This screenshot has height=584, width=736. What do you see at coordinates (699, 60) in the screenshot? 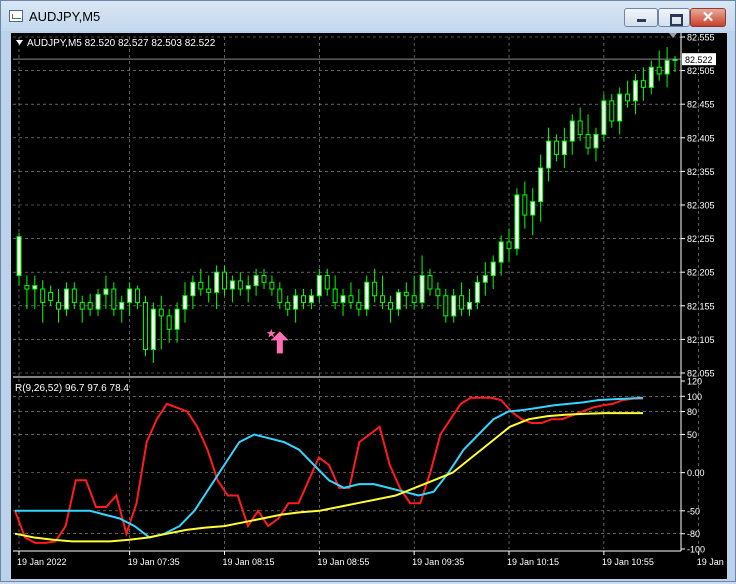
I see `current-price-label: 82.522` at bounding box center [699, 60].